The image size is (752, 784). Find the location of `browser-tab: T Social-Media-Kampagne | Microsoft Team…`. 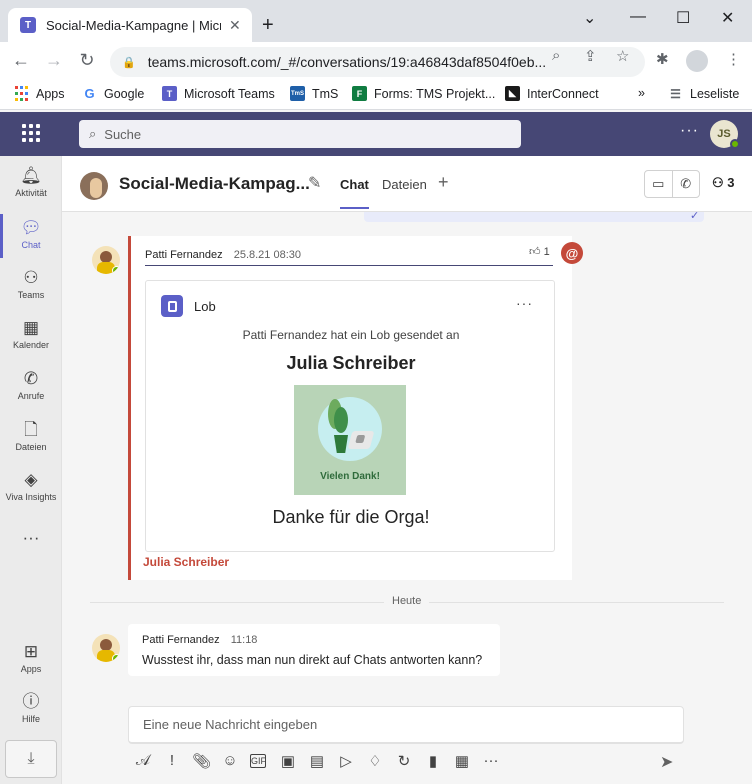

browser-tab: T Social-Media-Kampagne | Microsoft Team… is located at coordinates (130, 25).